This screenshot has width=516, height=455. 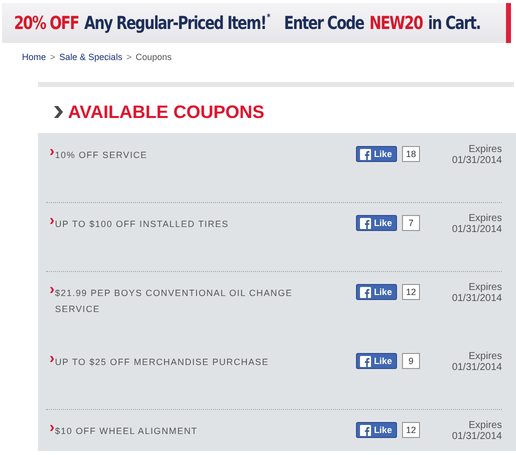 What do you see at coordinates (101, 155) in the screenshot?
I see `coupon-title: 10% OFF SERVICE` at bounding box center [101, 155].